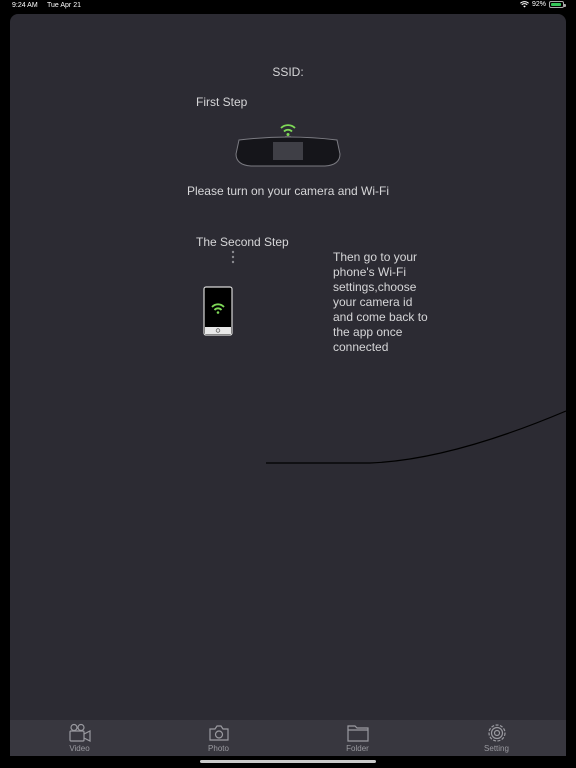  What do you see at coordinates (538, 4) in the screenshot?
I see `battery-percent: 92%` at bounding box center [538, 4].